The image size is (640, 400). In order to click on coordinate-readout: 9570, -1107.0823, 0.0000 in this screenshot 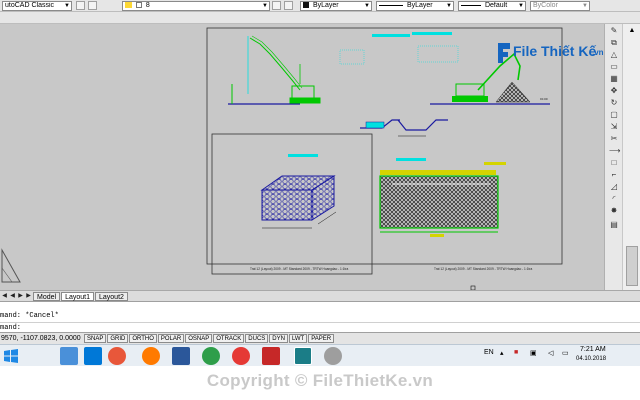, I will do `click(41, 338)`.